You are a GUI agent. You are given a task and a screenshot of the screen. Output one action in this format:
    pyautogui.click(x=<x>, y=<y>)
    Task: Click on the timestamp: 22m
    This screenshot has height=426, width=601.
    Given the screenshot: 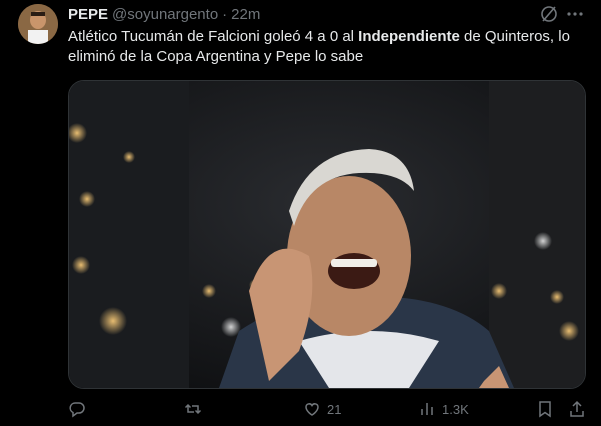 What is the action you would take?
    pyautogui.click(x=245, y=14)
    